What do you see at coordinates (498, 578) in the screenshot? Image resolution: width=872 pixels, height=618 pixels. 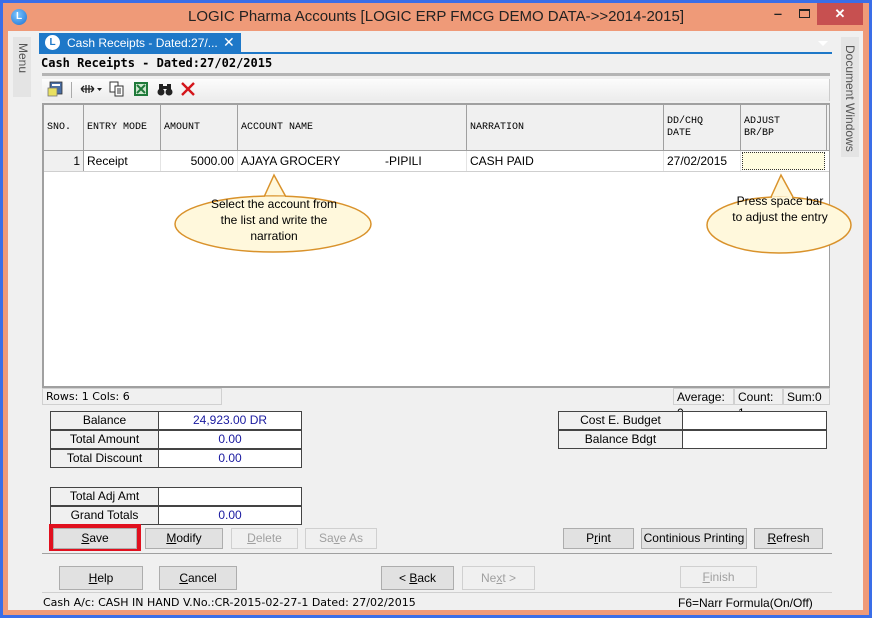 I see `next-button: Next >` at bounding box center [498, 578].